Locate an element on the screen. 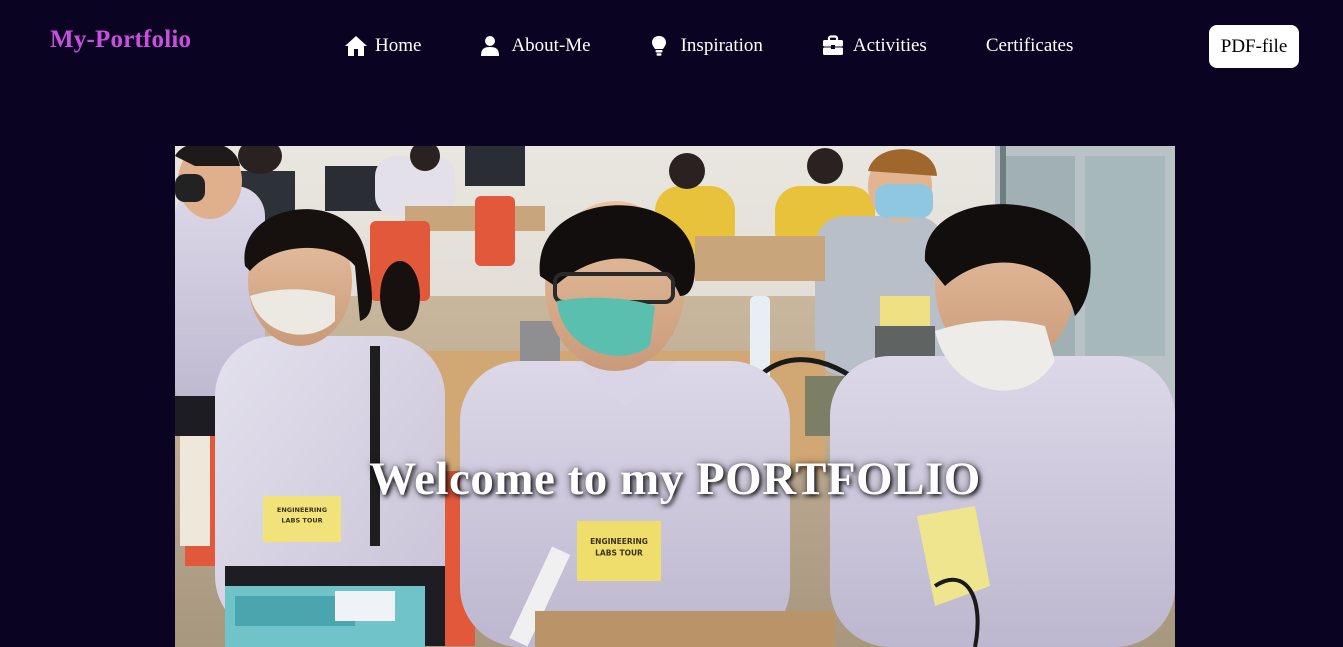 This screenshot has width=1343, height=647. user-icon is located at coordinates (492, 46).